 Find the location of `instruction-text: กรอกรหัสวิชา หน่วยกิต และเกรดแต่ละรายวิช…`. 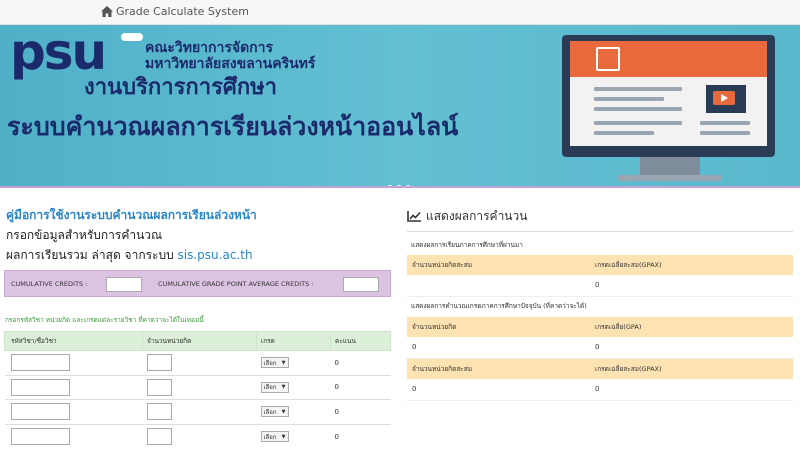

instruction-text: กรอกรหัสวิชา หน่วยกิต และเกรดแต่ละรายวิช… is located at coordinates (104, 320).